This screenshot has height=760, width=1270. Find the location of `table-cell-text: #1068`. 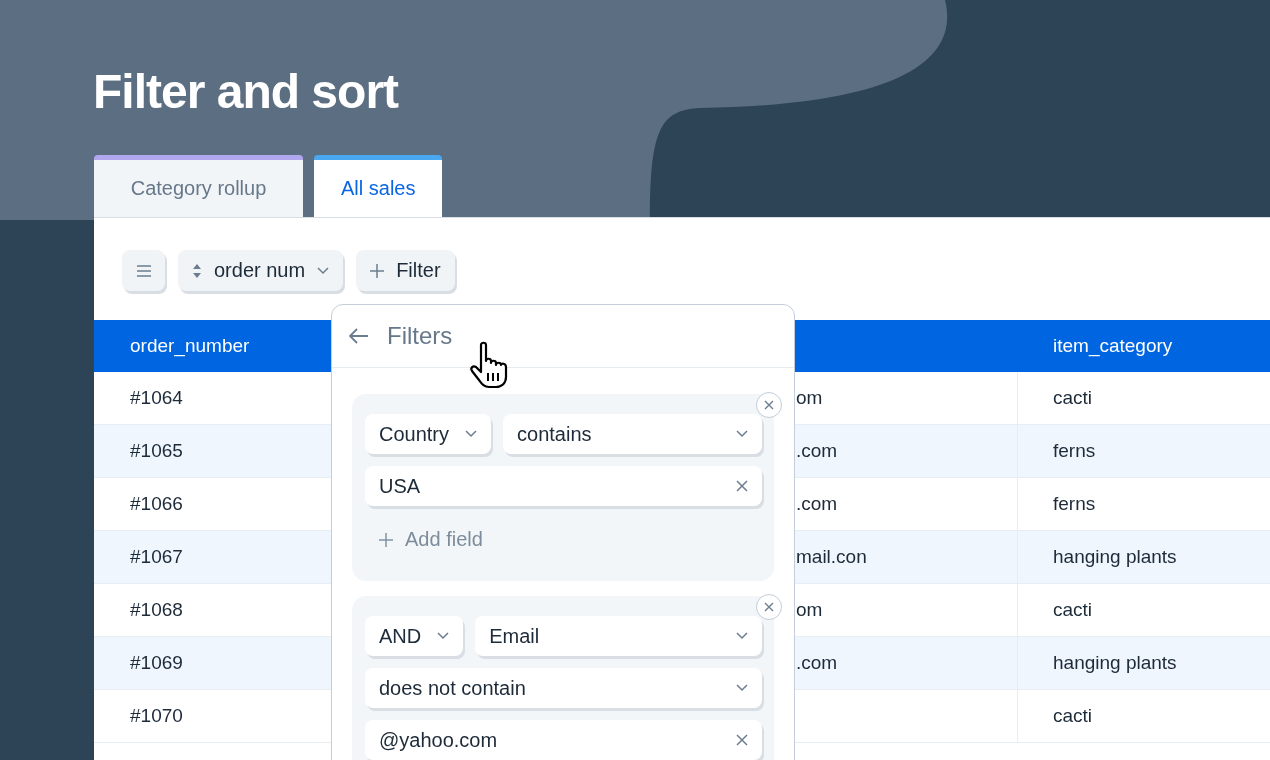

table-cell-text: #1068 is located at coordinates (156, 610).